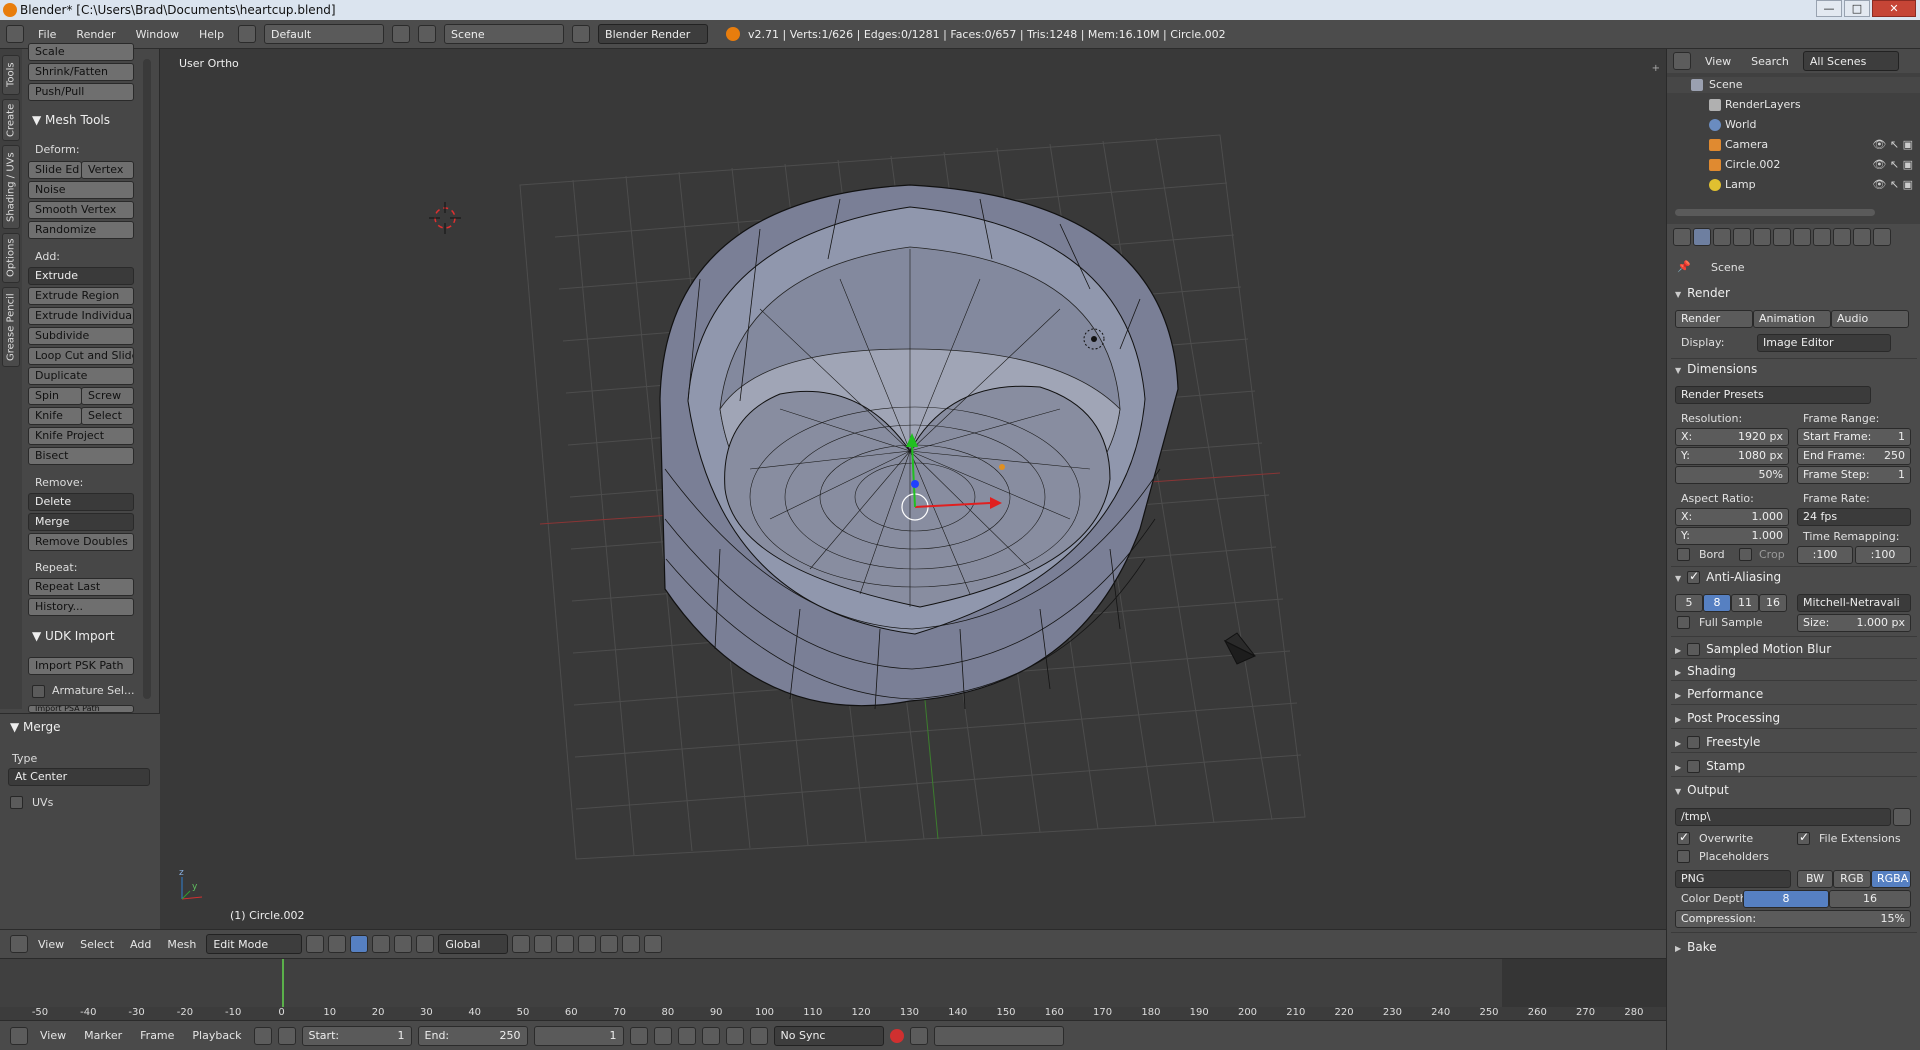  Describe the element at coordinates (11, 327) in the screenshot. I see `tab-grease-pencil: Grease Pencil` at that location.